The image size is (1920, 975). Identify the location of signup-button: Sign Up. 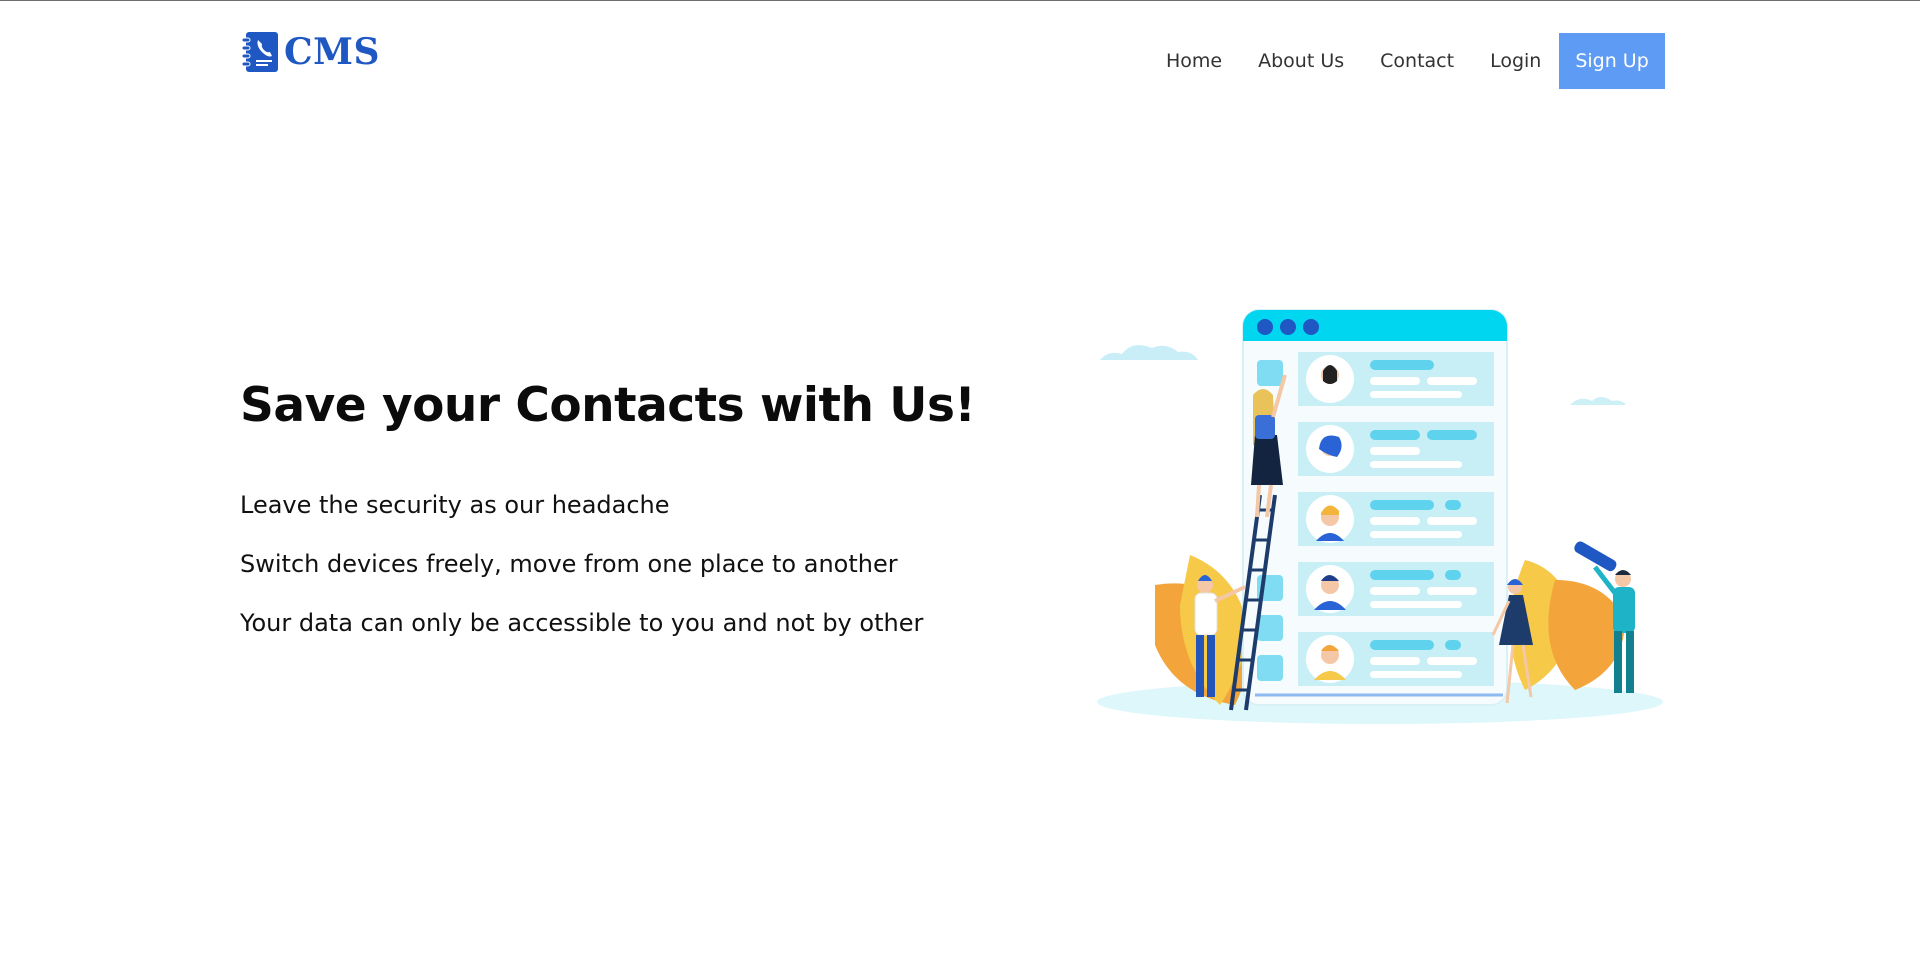
(1612, 61).